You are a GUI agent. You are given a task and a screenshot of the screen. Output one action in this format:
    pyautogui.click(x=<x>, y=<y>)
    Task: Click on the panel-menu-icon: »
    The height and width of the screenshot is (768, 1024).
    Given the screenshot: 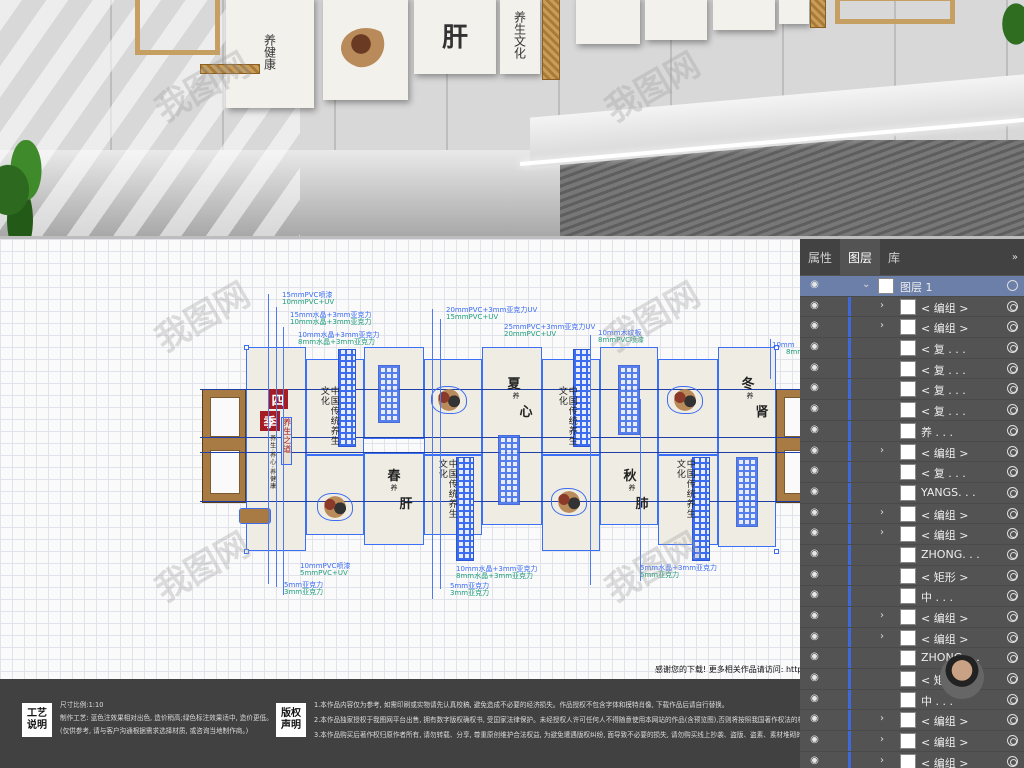 What is the action you would take?
    pyautogui.click(x=1015, y=257)
    